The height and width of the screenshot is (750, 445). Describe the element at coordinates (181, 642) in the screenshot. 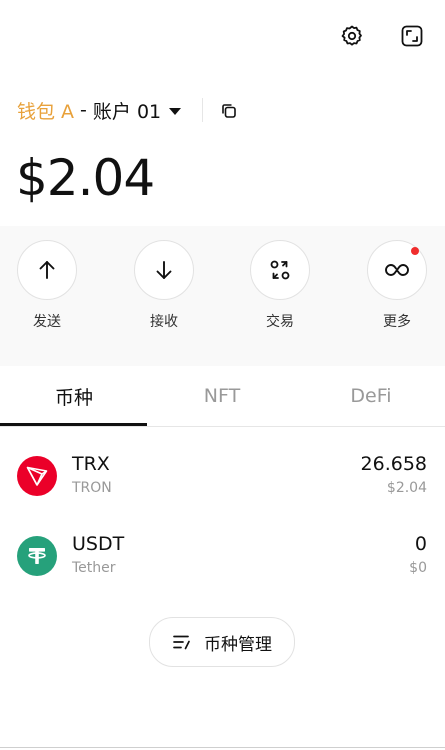

I see `manage-list-icon` at that location.